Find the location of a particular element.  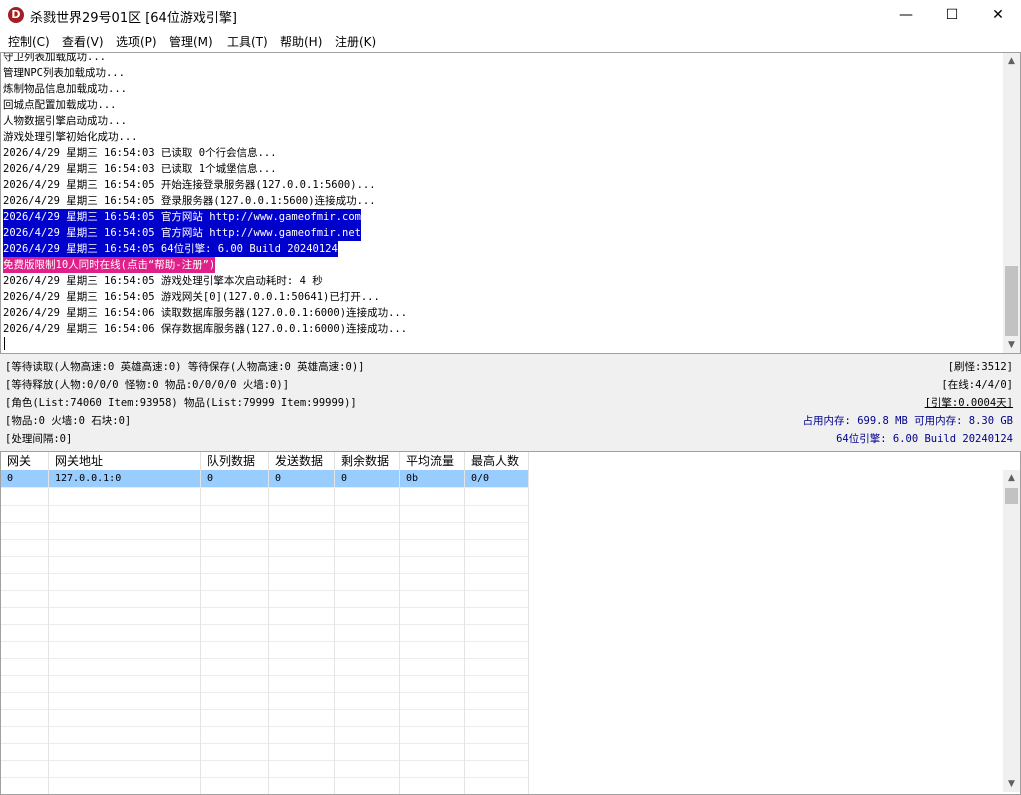

status-wait-release: [等待释放(人物:0/0/0 怪物:0 物品:0/0/0/0 火墙:0)] is located at coordinates (147, 385).